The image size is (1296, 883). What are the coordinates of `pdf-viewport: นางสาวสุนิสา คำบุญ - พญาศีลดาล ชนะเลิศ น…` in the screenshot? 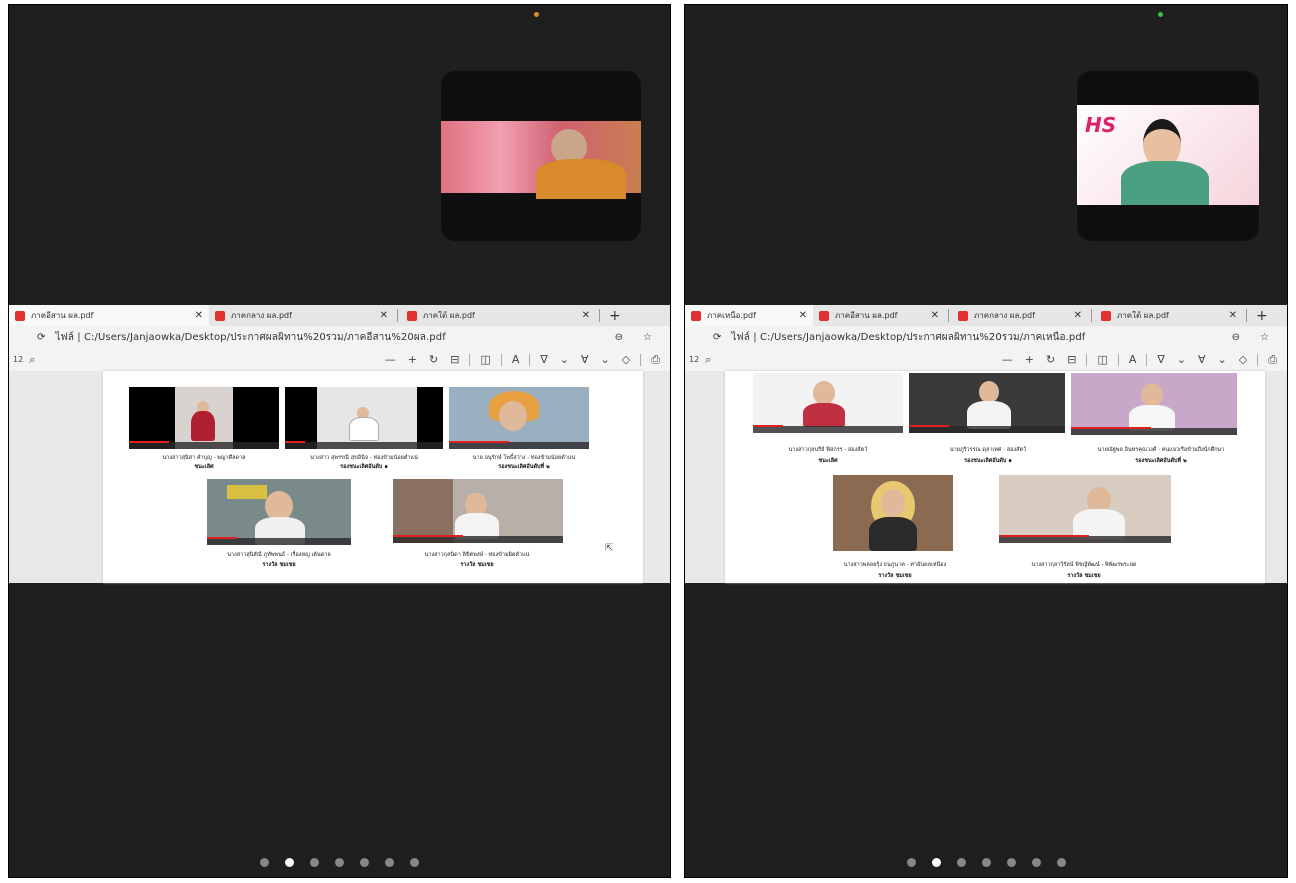 It's located at (339, 477).